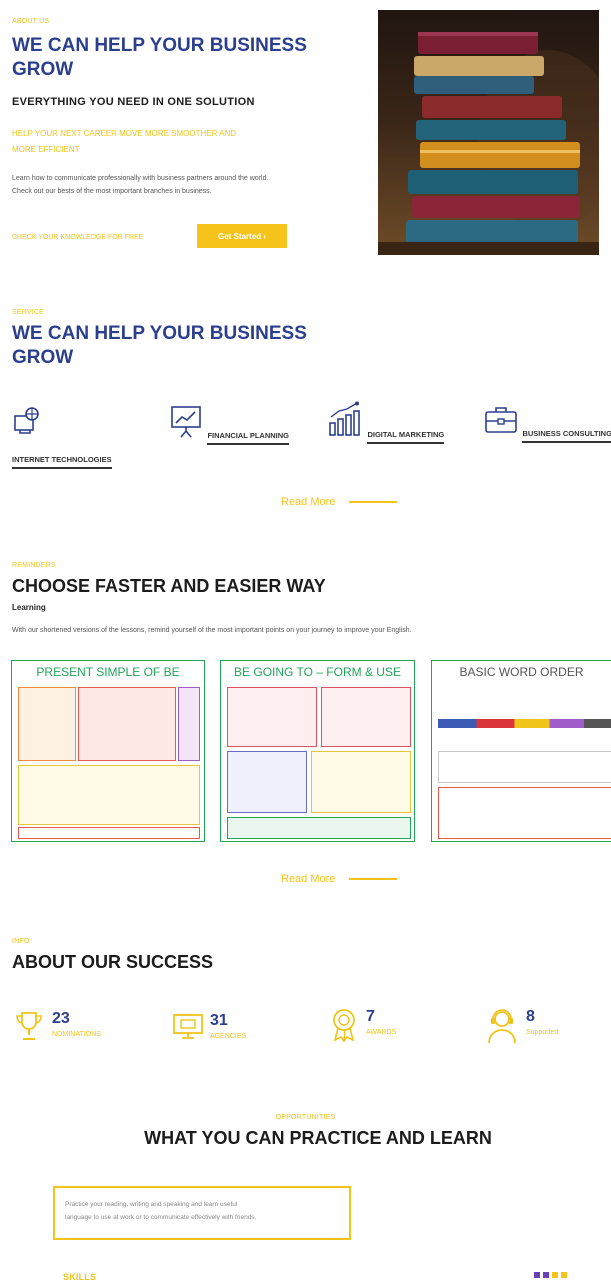 This screenshot has width=611, height=1284. Describe the element at coordinates (406, 437) in the screenshot. I see `service-label-digital: DIGITAL MARKETING` at that location.